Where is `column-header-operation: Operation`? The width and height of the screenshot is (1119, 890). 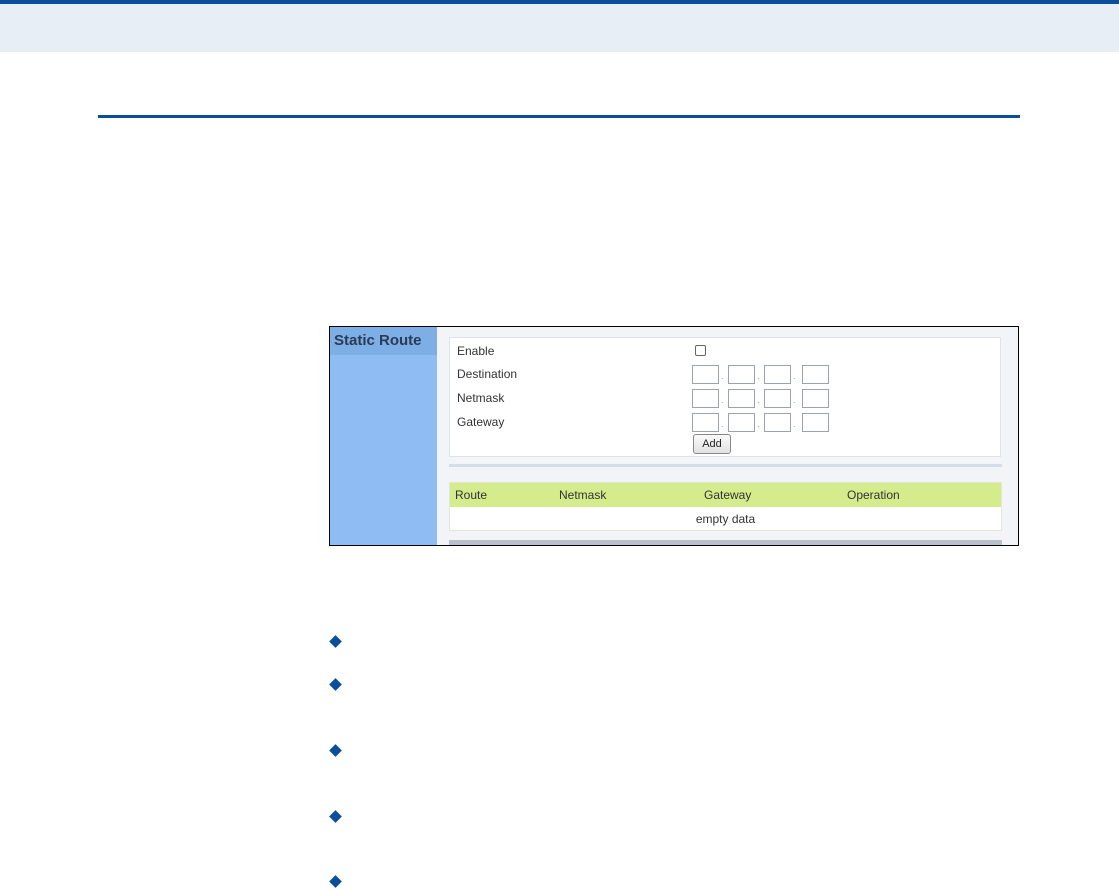
column-header-operation: Operation is located at coordinates (873, 495).